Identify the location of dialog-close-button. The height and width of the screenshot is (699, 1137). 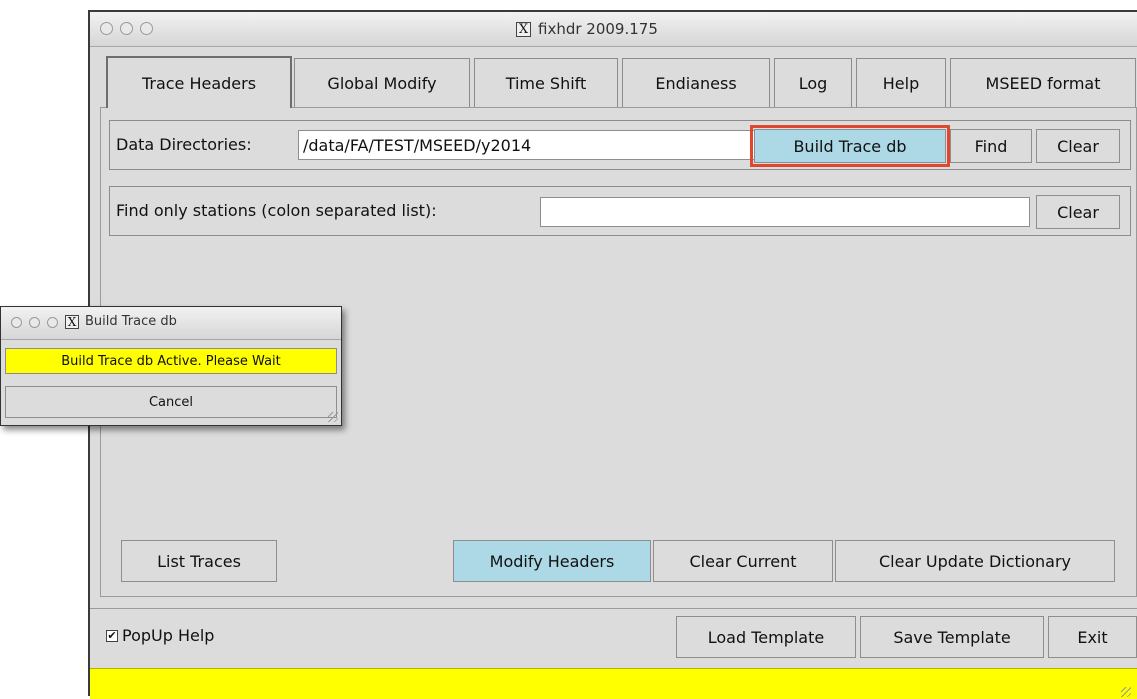
(16, 322).